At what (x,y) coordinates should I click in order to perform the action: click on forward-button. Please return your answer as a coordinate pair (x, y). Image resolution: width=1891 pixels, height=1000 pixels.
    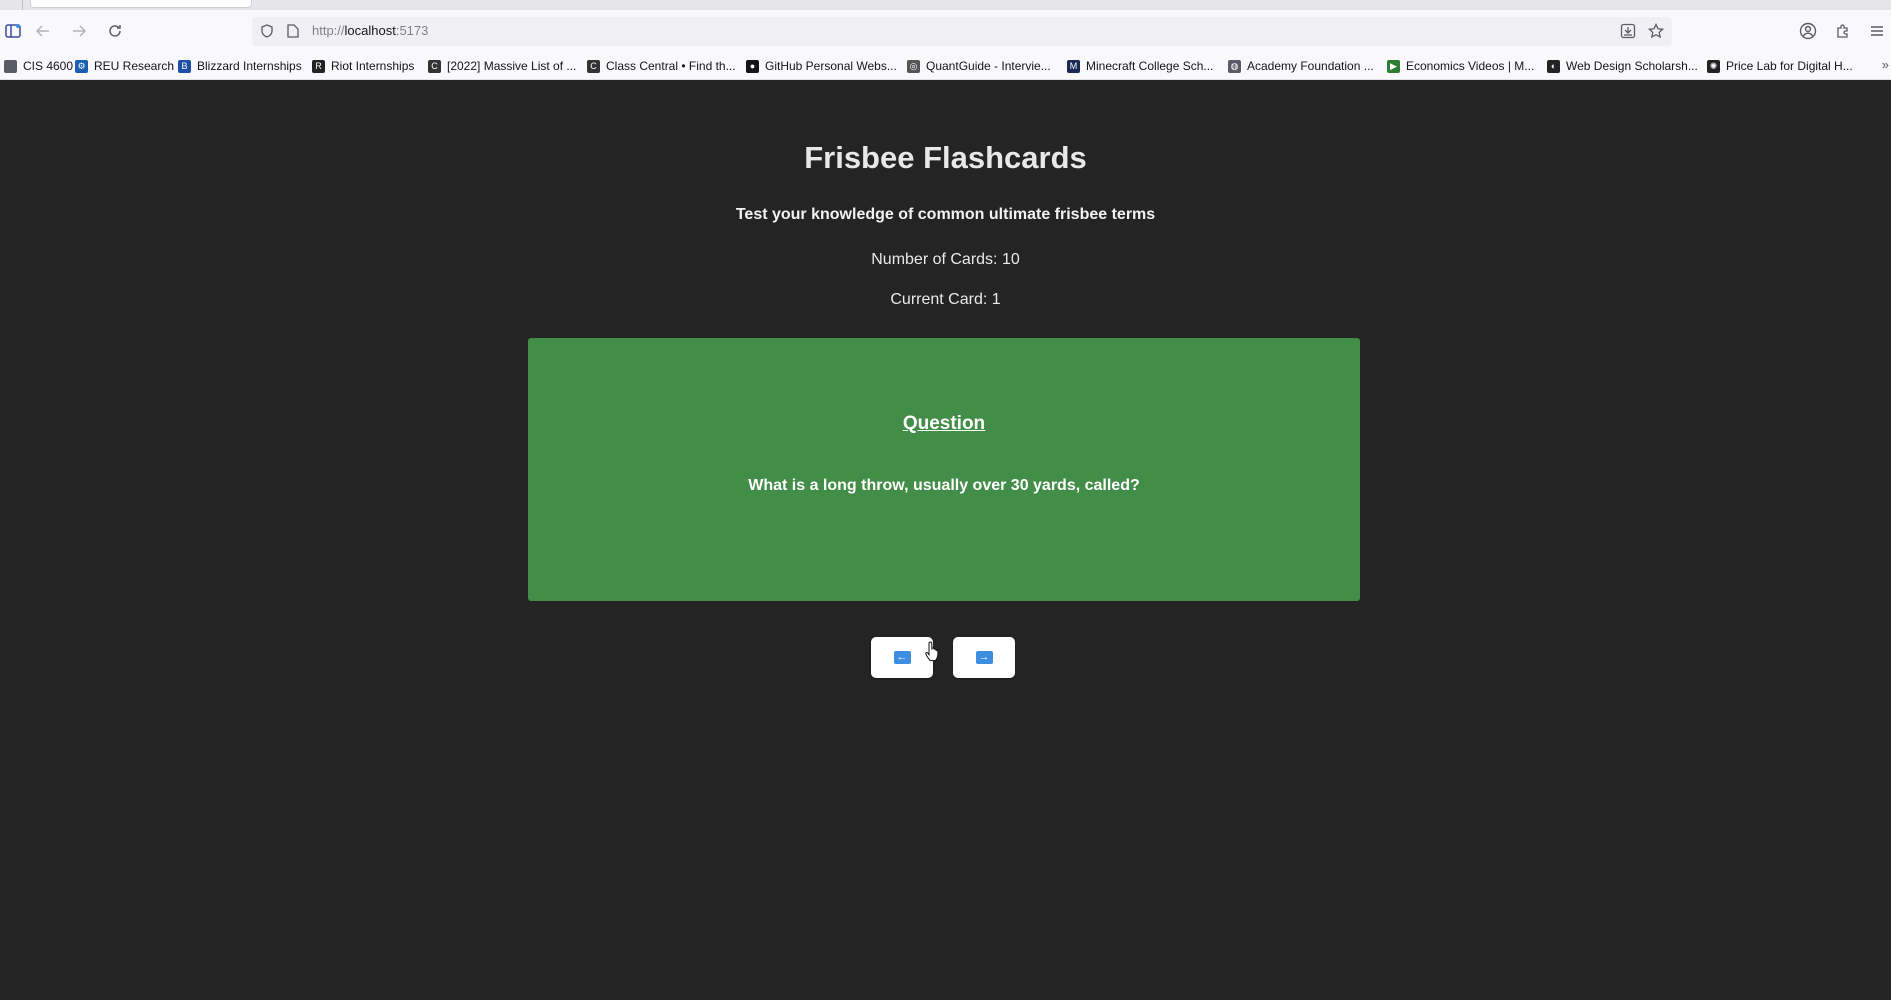
    Looking at the image, I should click on (79, 31).